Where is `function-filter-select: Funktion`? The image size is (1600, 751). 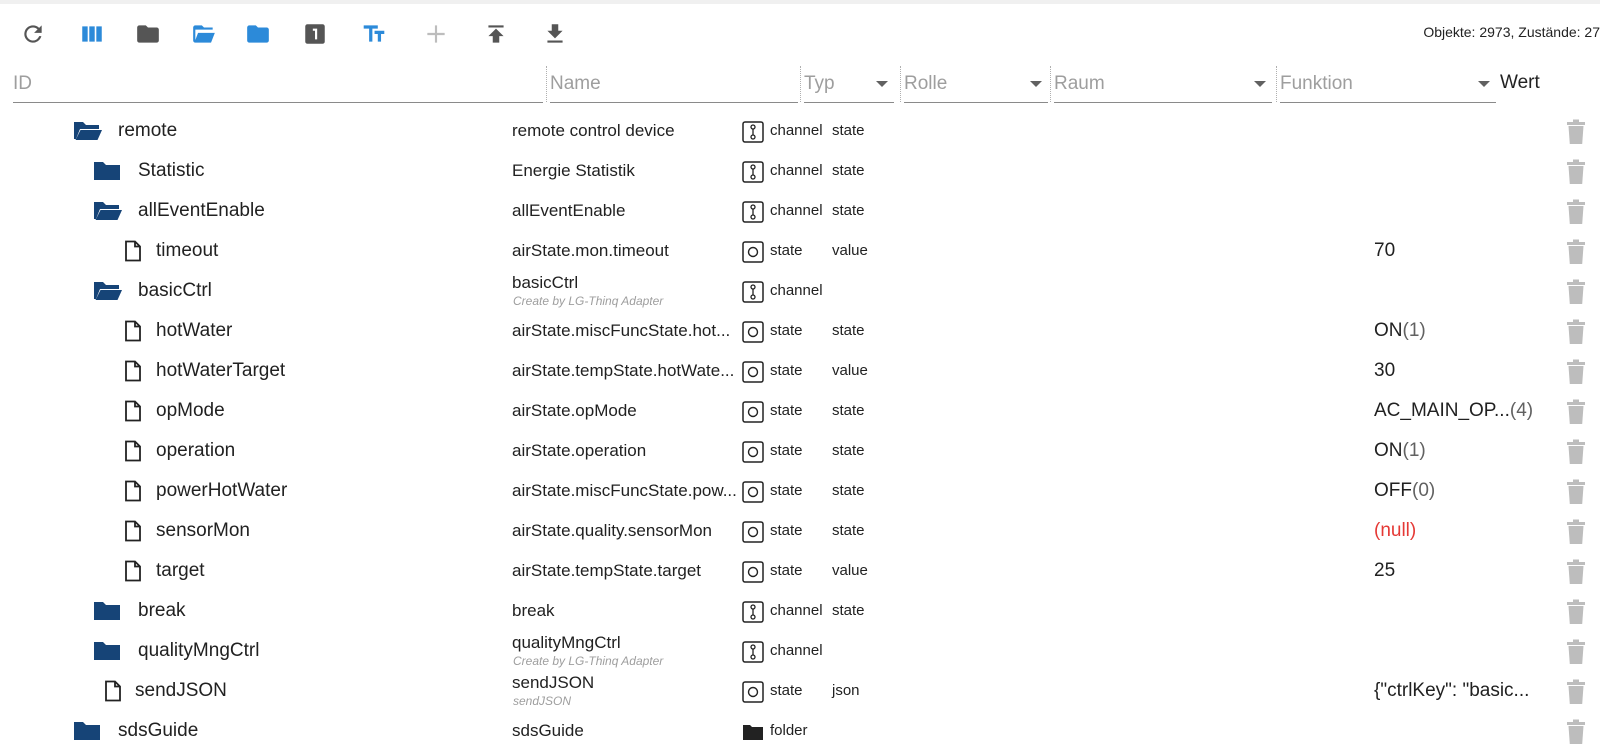 function-filter-select: Funktion is located at coordinates (1386, 84).